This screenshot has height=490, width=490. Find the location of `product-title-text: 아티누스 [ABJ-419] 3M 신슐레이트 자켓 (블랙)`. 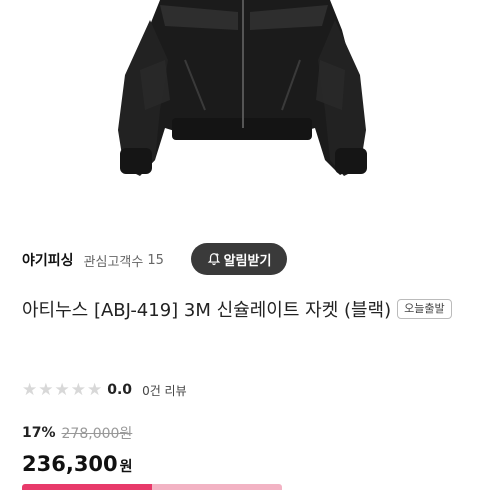

product-title-text: 아티누스 [ABJ-419] 3M 신슐레이트 자켓 (블랙) is located at coordinates (207, 310).